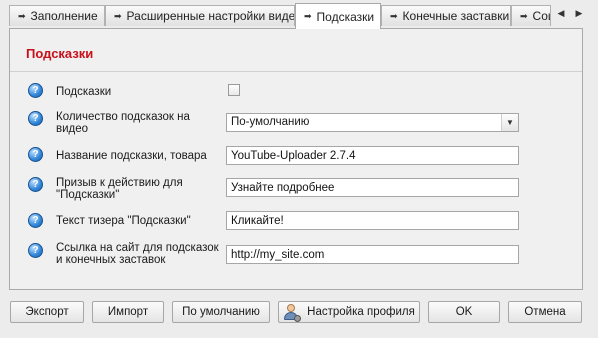 The height and width of the screenshot is (338, 598). I want to click on tab-zapolnenie: ➡ Заполнение, so click(57, 15).